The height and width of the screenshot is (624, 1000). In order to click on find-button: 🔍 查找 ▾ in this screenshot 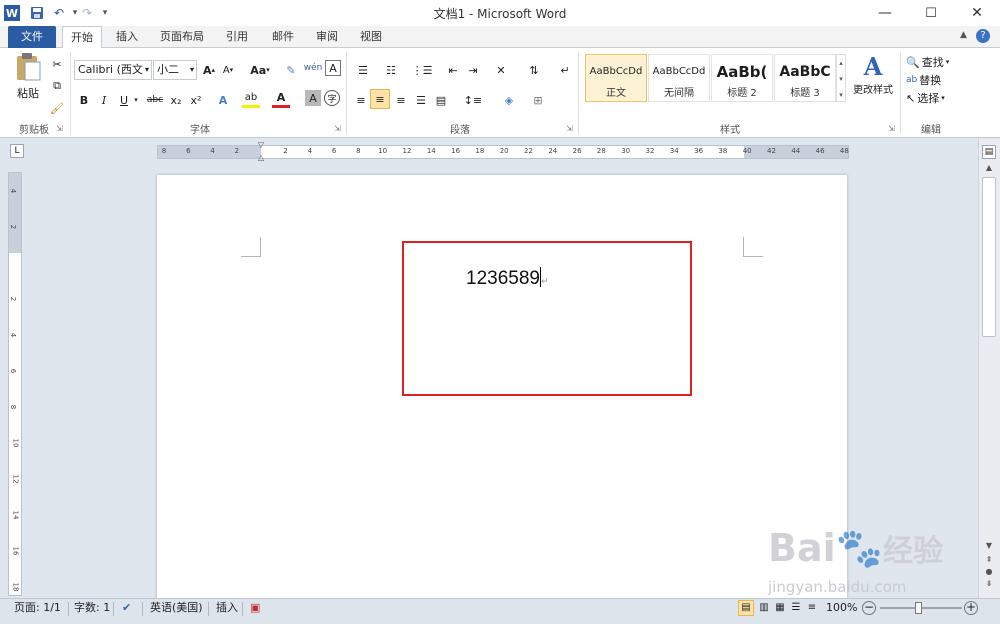, I will do `click(933, 62)`.